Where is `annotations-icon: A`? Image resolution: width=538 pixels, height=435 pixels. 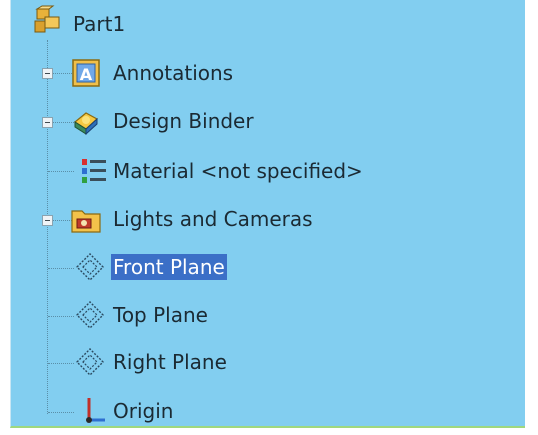 annotations-icon: A is located at coordinates (86, 73).